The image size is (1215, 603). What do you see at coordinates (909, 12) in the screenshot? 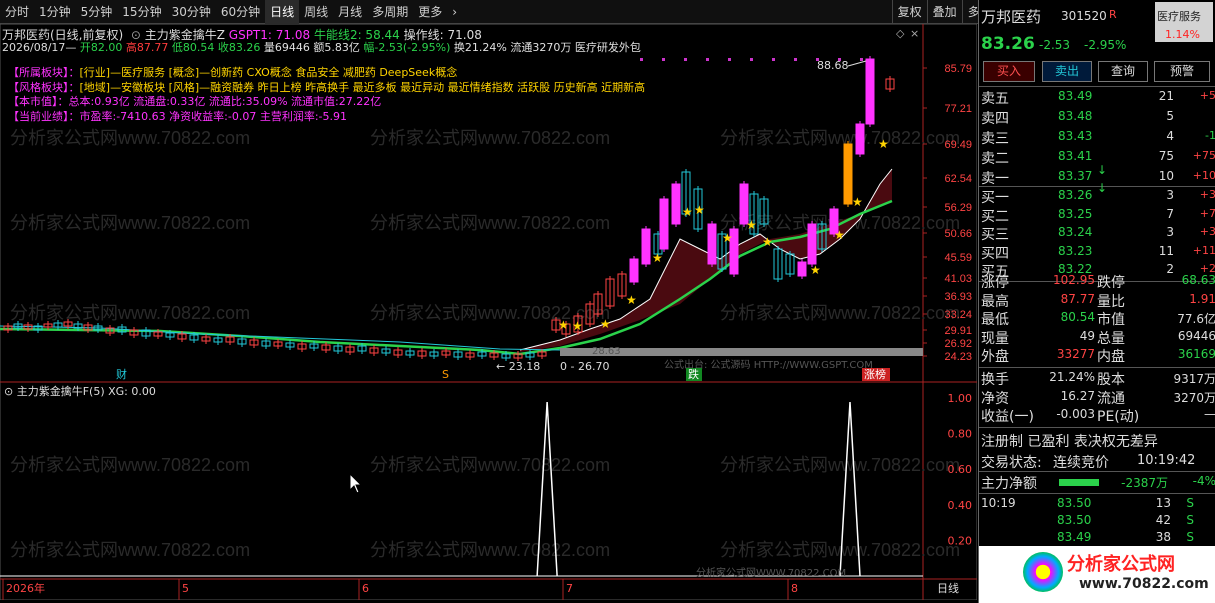
I see `tool-button-0: 复权` at bounding box center [909, 12].